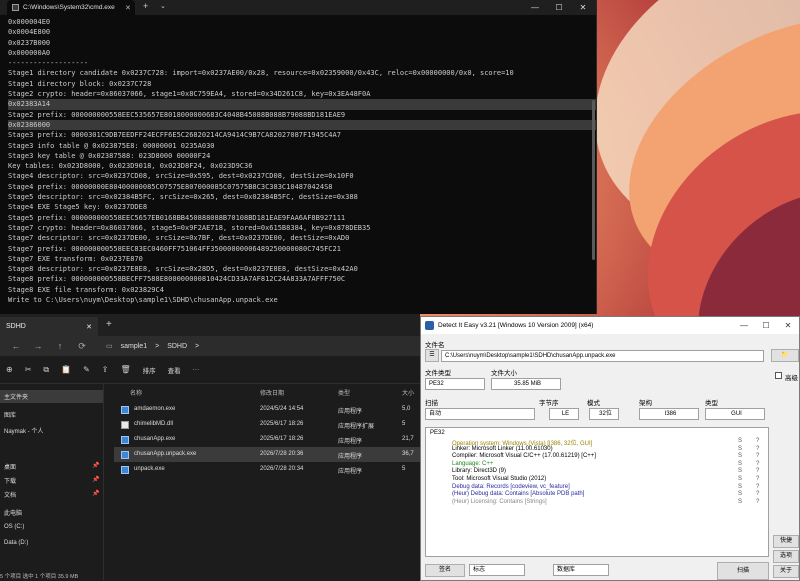 The image size is (800, 581). What do you see at coordinates (581, 570) in the screenshot?
I see `database-select: 数据库` at bounding box center [581, 570].